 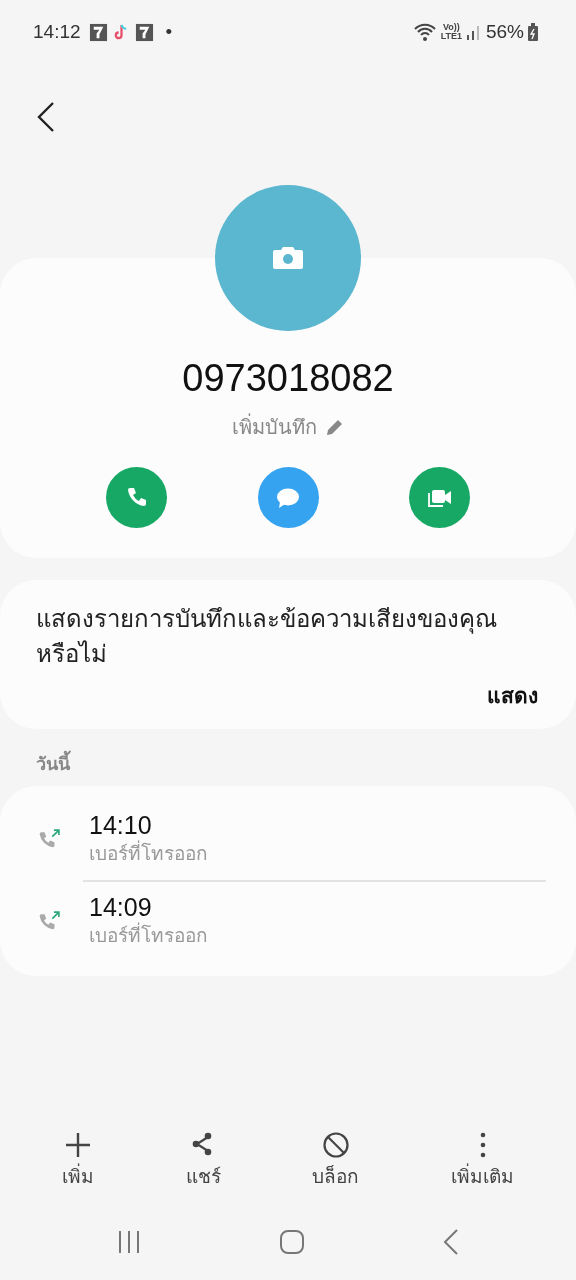 What do you see at coordinates (288, 258) in the screenshot?
I see `camera-icon` at bounding box center [288, 258].